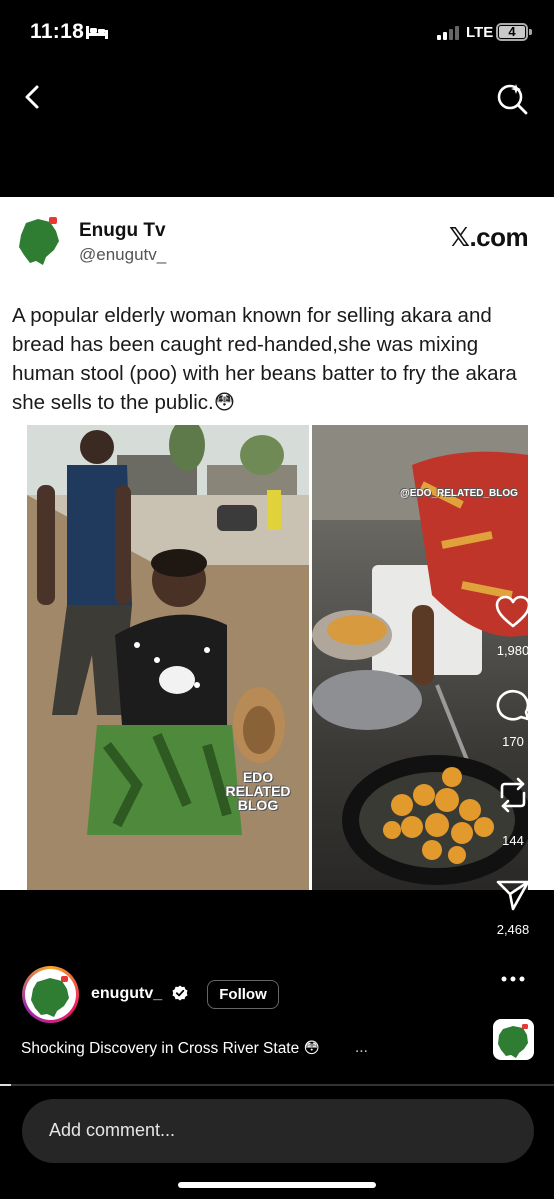 The height and width of the screenshot is (1199, 554). I want to click on enugu-tv-avatar, so click(39, 241).